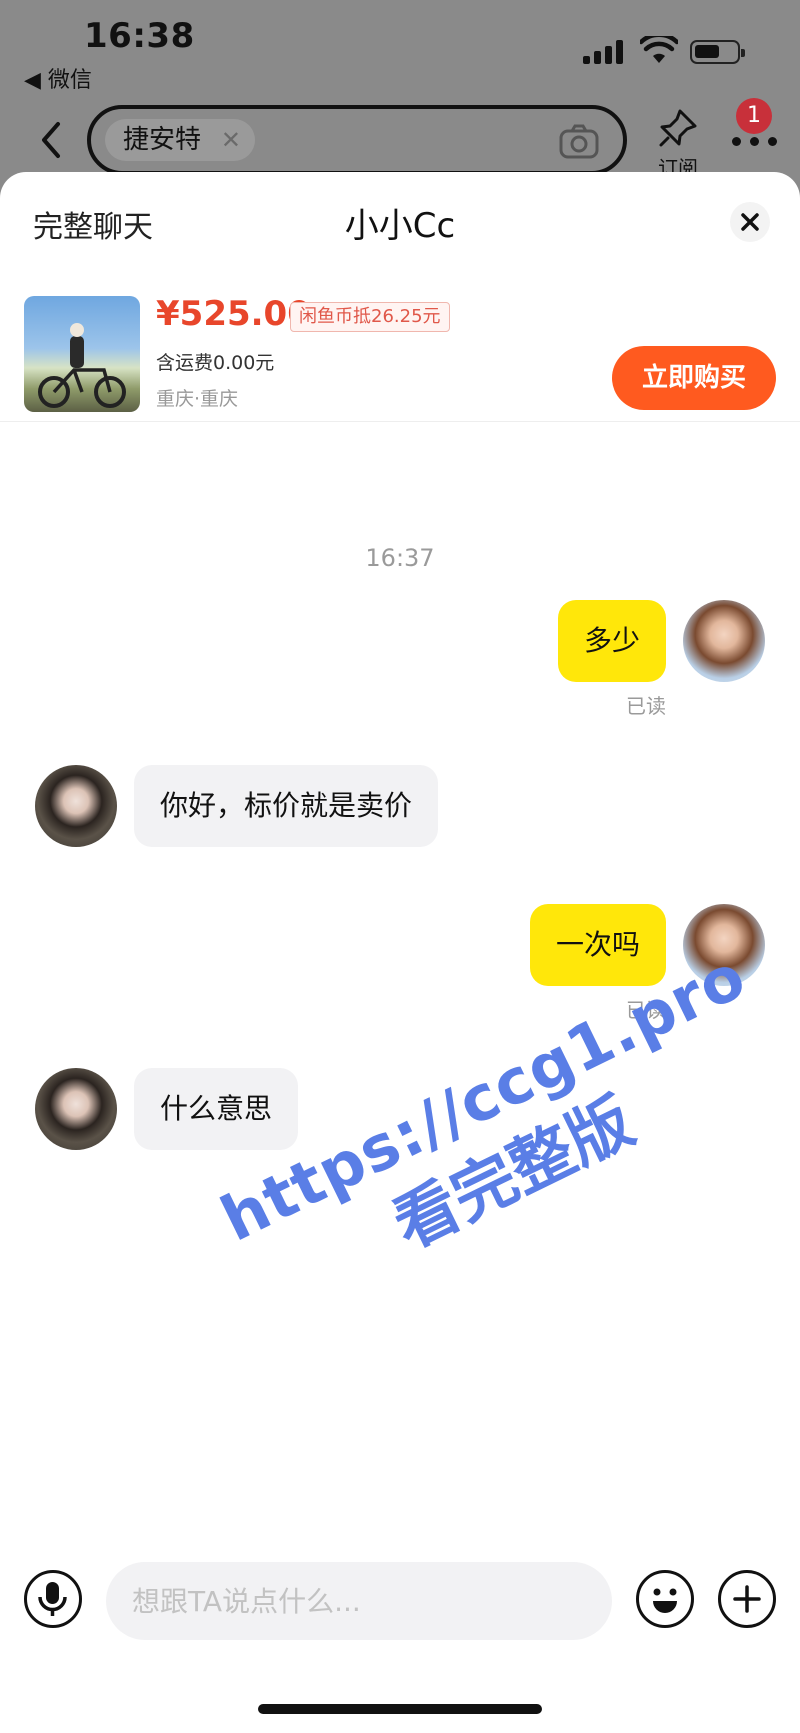 The image size is (800, 1733). Describe the element at coordinates (604, 52) in the screenshot. I see `cellular-signal-icon` at that location.